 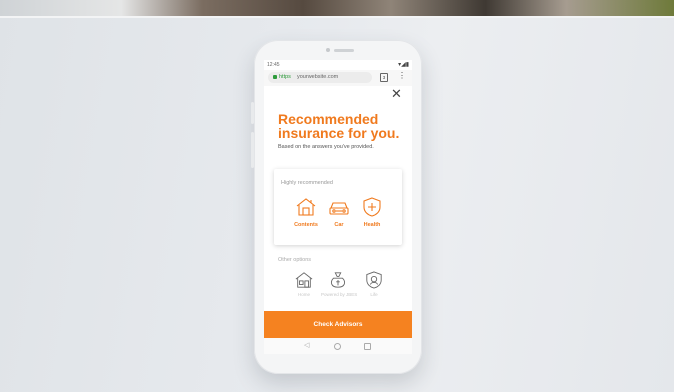 I want to click on signal-icon: ▾◢▮, so click(x=403, y=65).